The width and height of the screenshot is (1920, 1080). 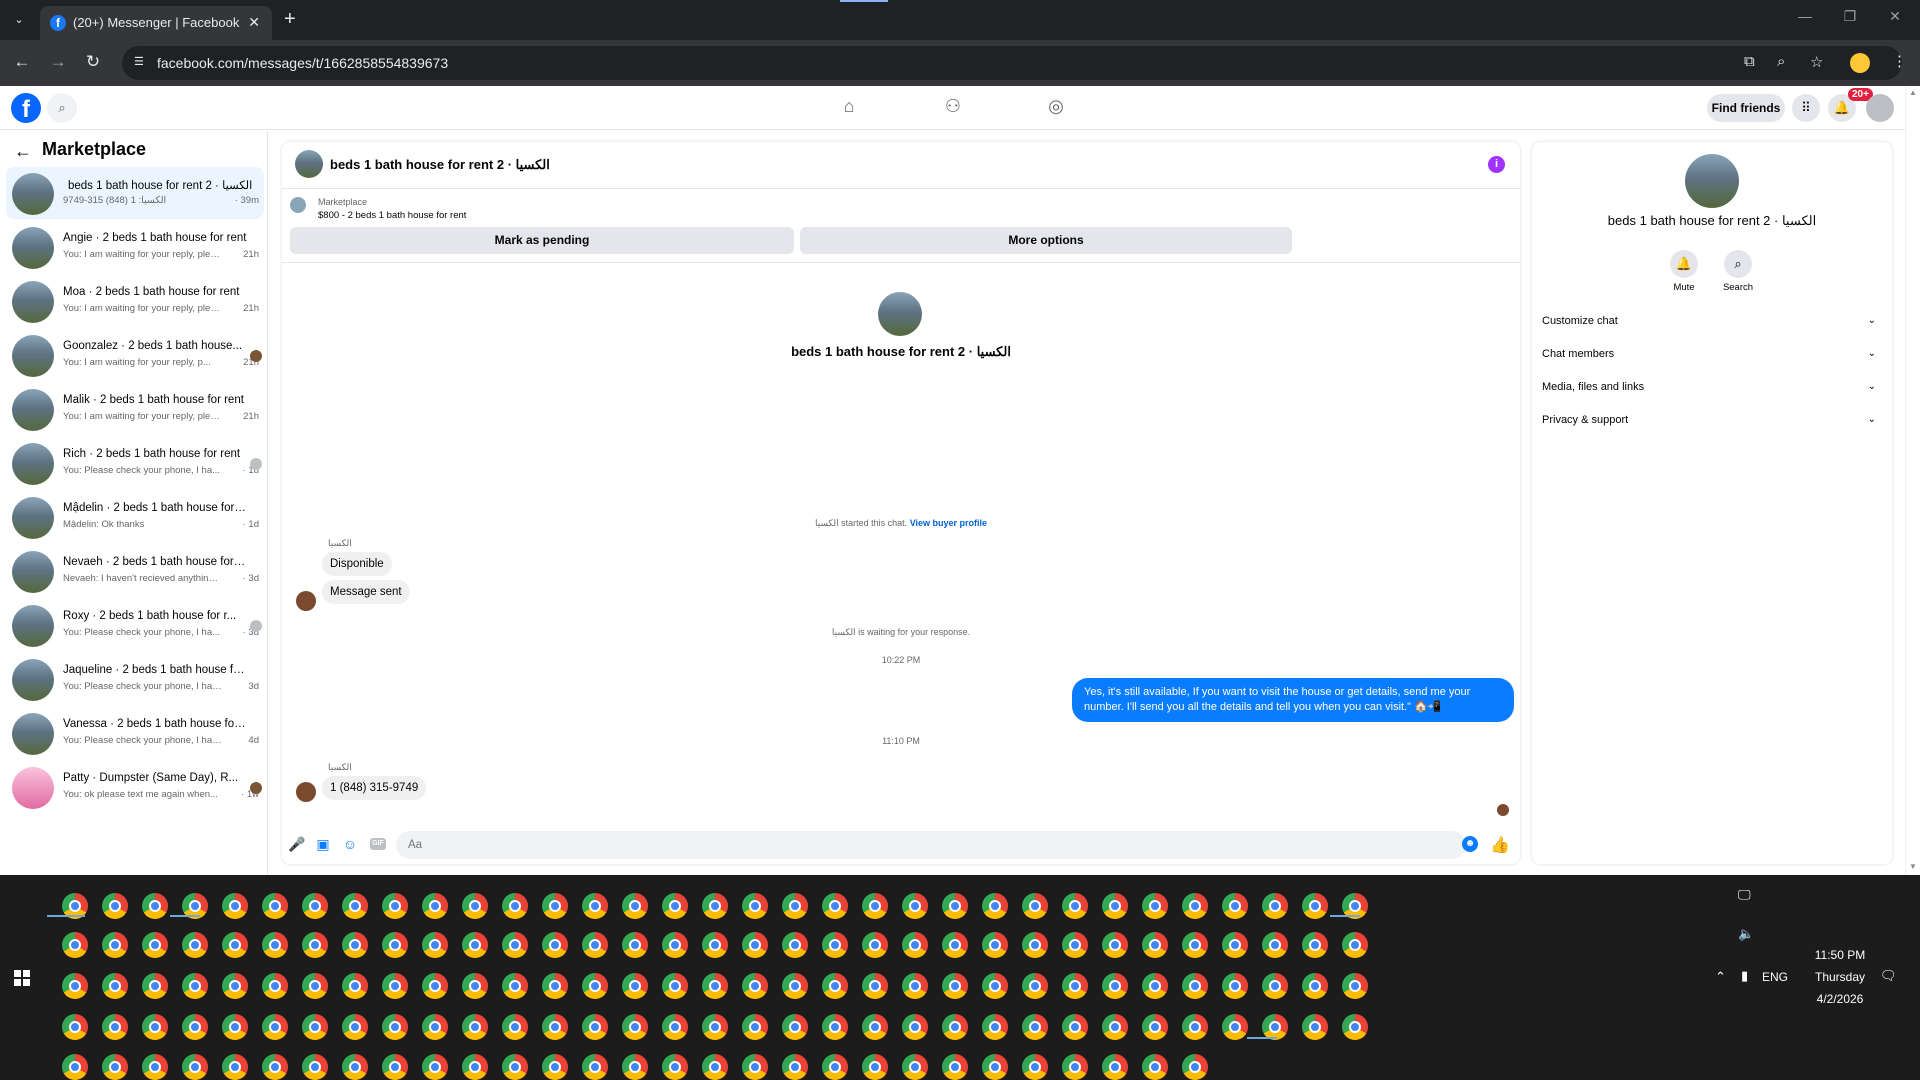 What do you see at coordinates (93, 62) in the screenshot?
I see `reload-icon: ↻` at bounding box center [93, 62].